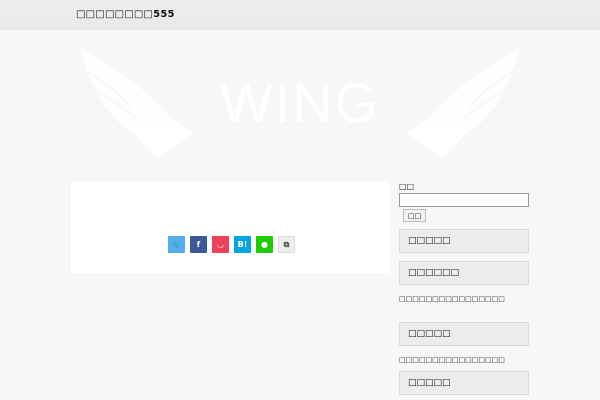 This screenshot has width=600, height=400. I want to click on copy-share-button: ⧉, so click(286, 244).